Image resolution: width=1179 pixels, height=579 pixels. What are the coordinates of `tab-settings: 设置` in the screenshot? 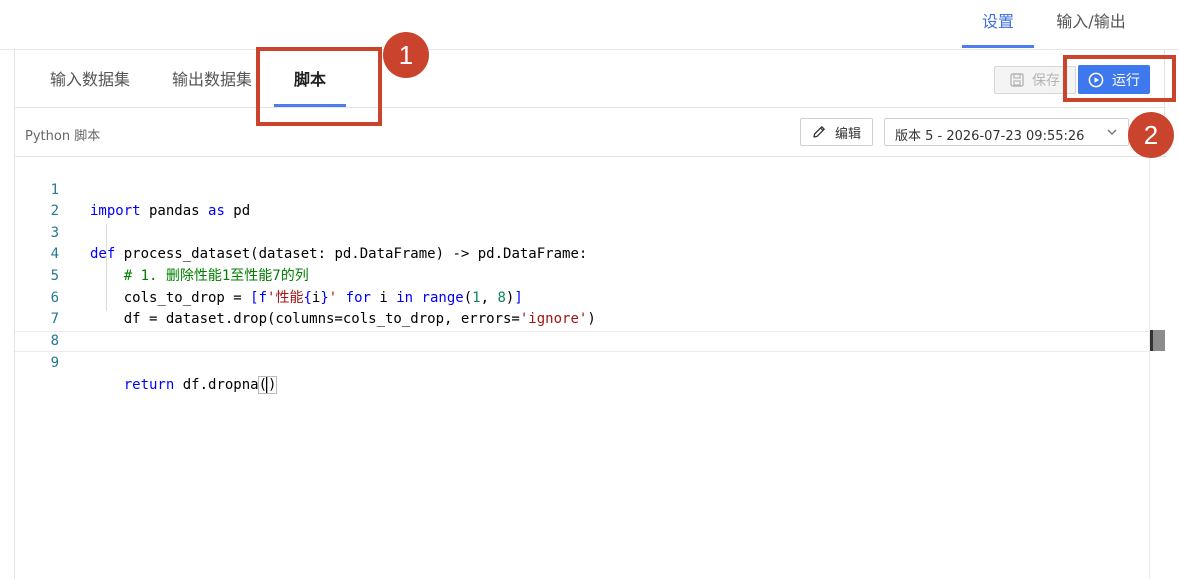 It's located at (998, 24).